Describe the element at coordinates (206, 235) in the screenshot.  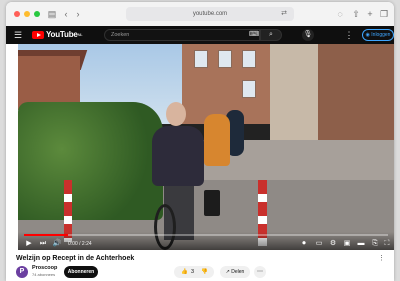
I see `progress-bar` at that location.